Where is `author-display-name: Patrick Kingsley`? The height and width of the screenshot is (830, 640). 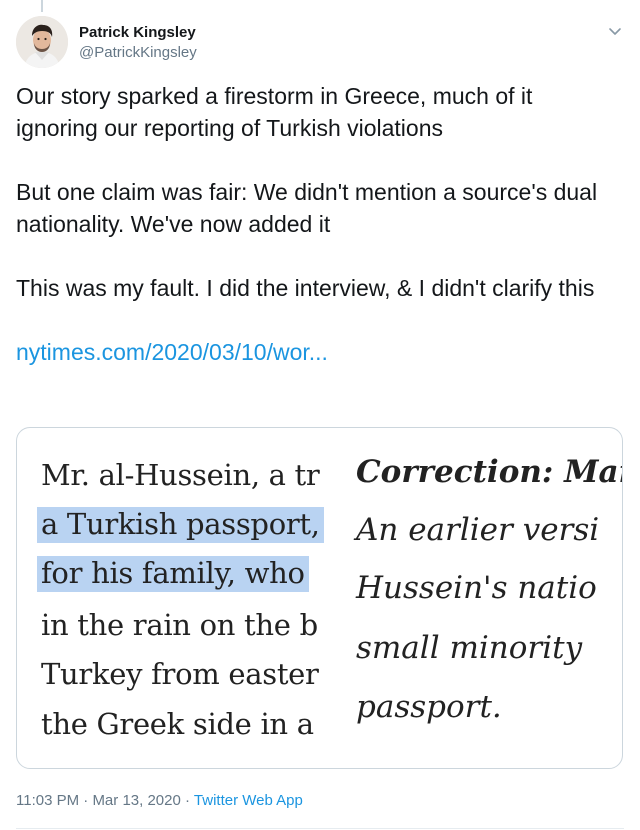 author-display-name: Patrick Kingsley is located at coordinates (138, 33).